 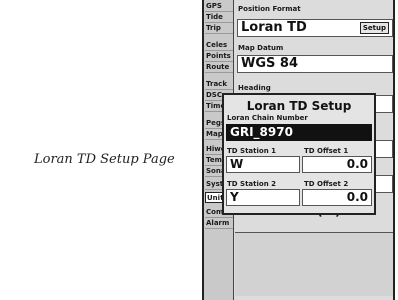 I want to click on tab-tide: Tide, so click(x=219, y=17).